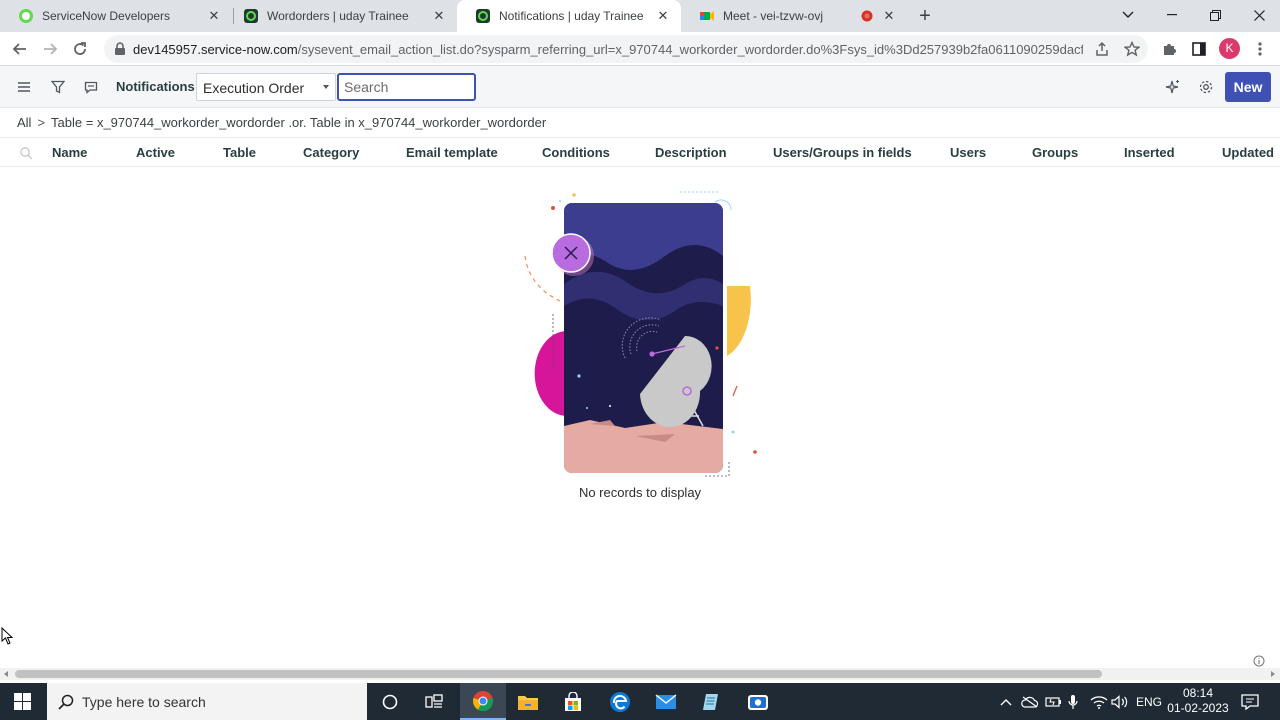  What do you see at coordinates (1099, 701) in the screenshot?
I see `wifi-icon` at bounding box center [1099, 701].